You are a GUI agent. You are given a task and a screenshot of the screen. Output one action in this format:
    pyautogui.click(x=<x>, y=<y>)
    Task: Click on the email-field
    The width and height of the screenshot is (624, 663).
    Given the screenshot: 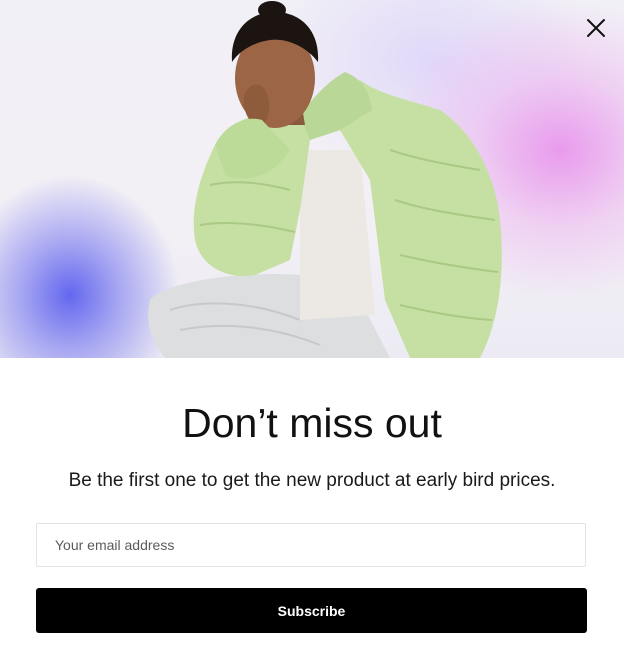 What is the action you would take?
    pyautogui.click(x=311, y=545)
    